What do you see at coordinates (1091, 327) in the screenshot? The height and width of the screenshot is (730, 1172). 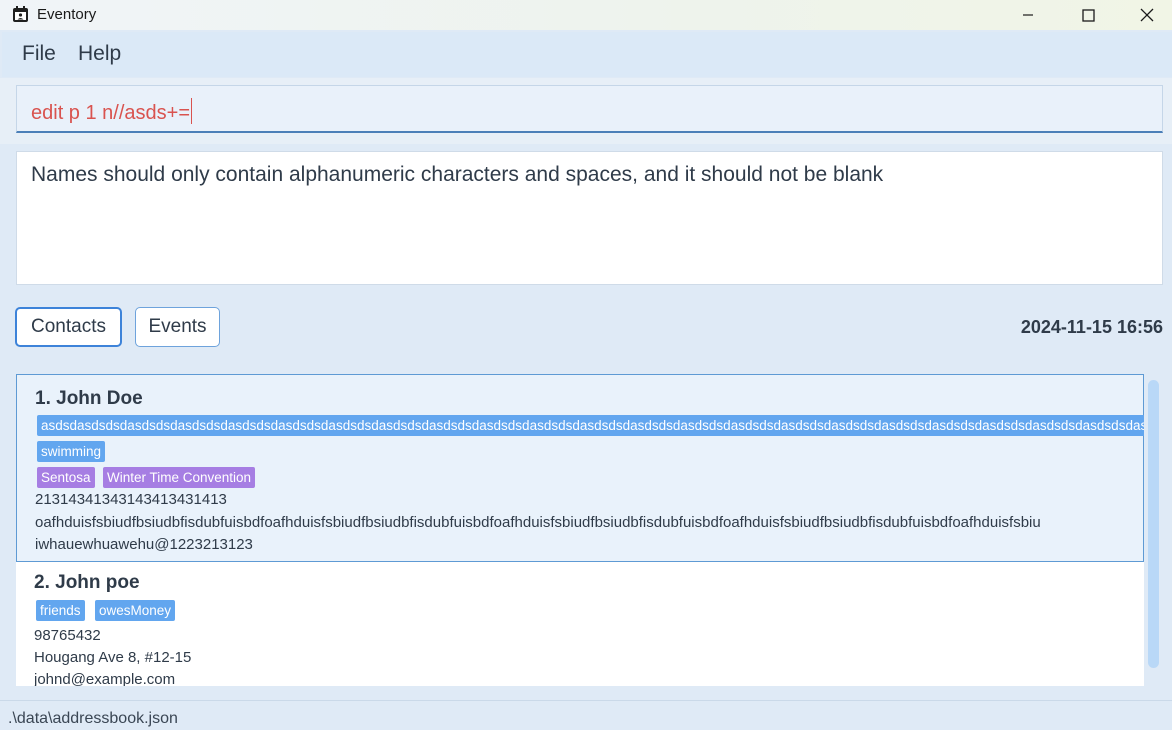 I see `current-datetime: 2024-11-15 16:56` at bounding box center [1091, 327].